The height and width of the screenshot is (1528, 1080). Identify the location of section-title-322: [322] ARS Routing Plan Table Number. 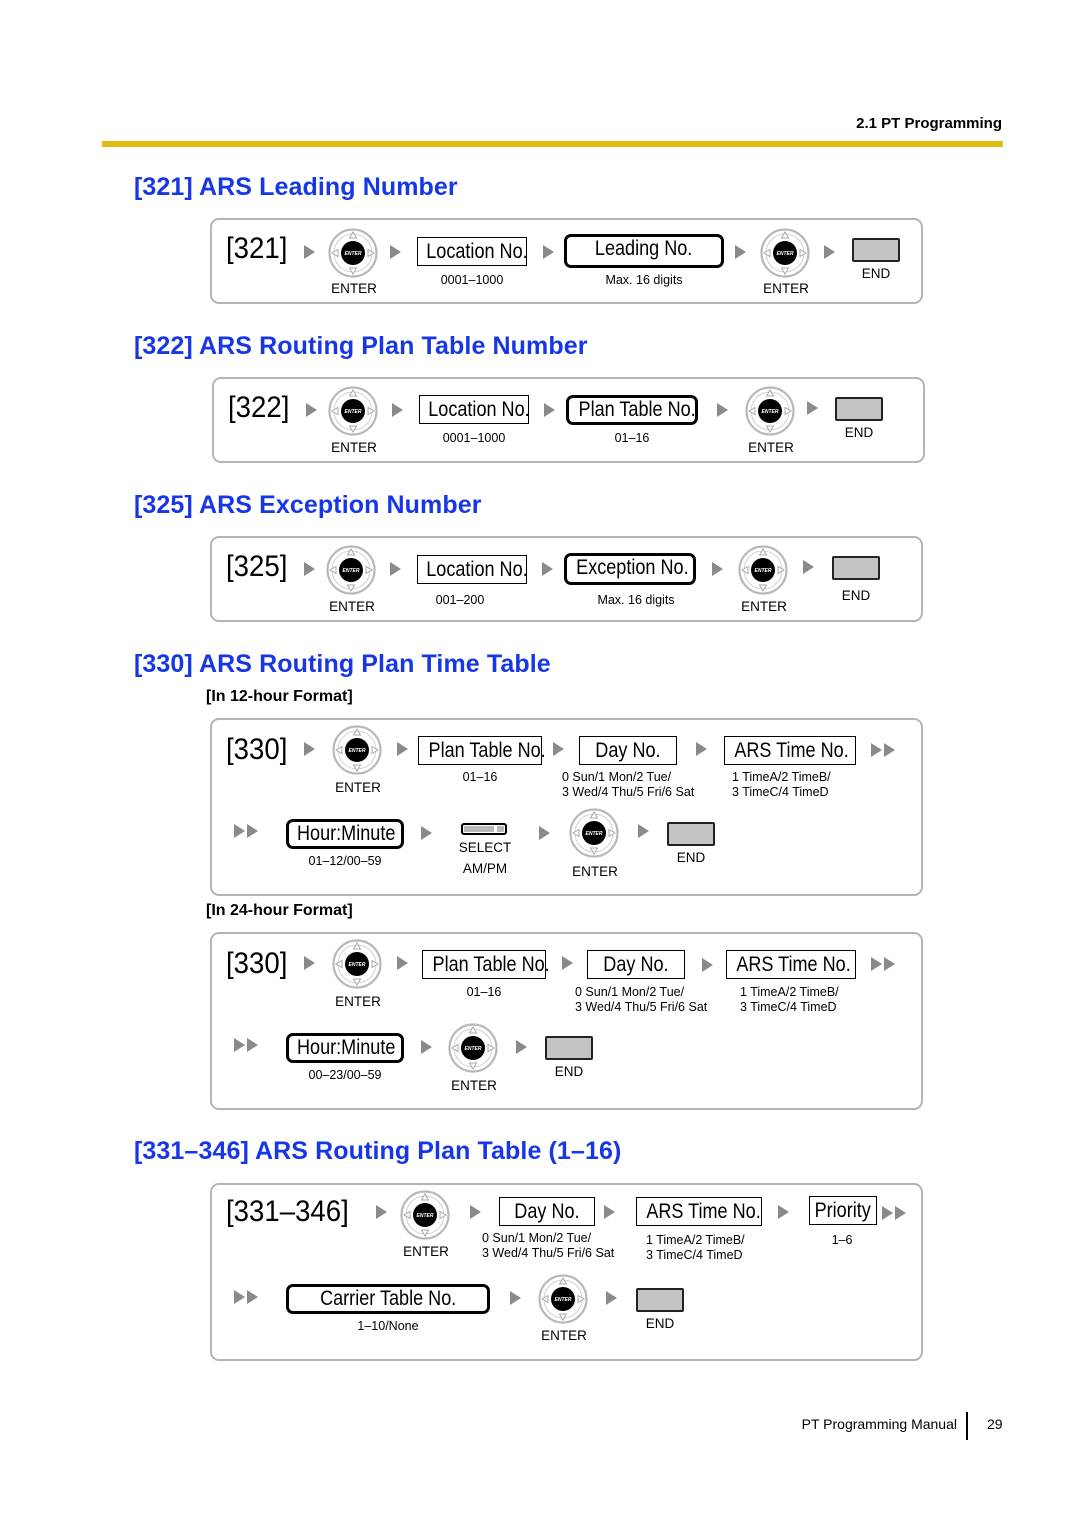
(361, 346).